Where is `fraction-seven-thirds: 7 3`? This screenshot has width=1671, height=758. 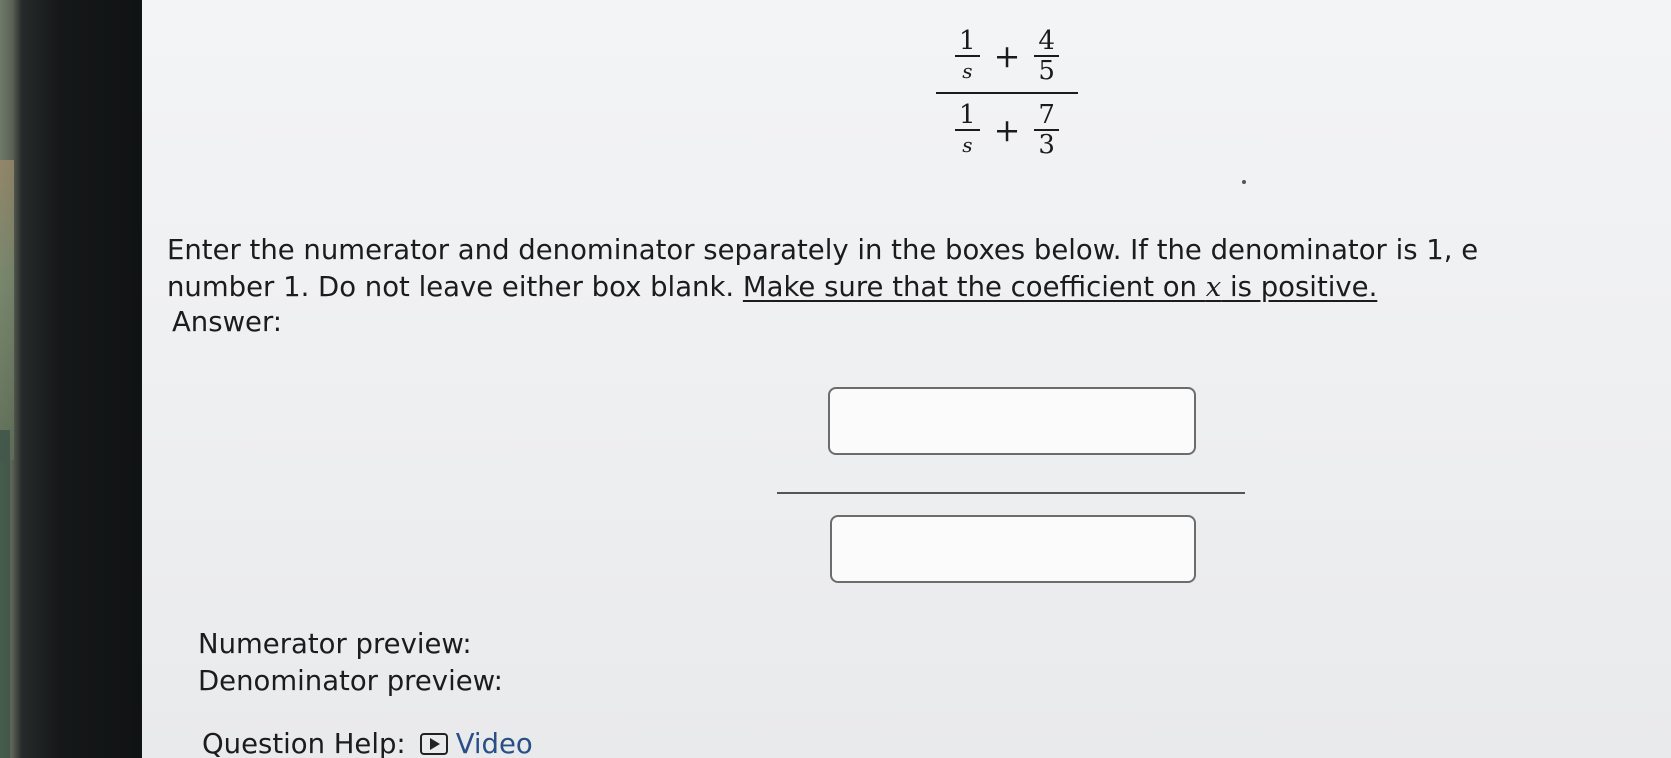
fraction-seven-thirds: 7 3 is located at coordinates (1046, 130).